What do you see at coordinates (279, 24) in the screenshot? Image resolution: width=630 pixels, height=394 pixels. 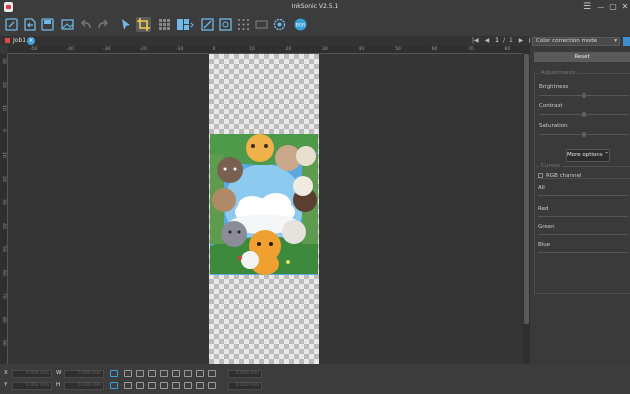 I see `magic-wand-icon` at bounding box center [279, 24].